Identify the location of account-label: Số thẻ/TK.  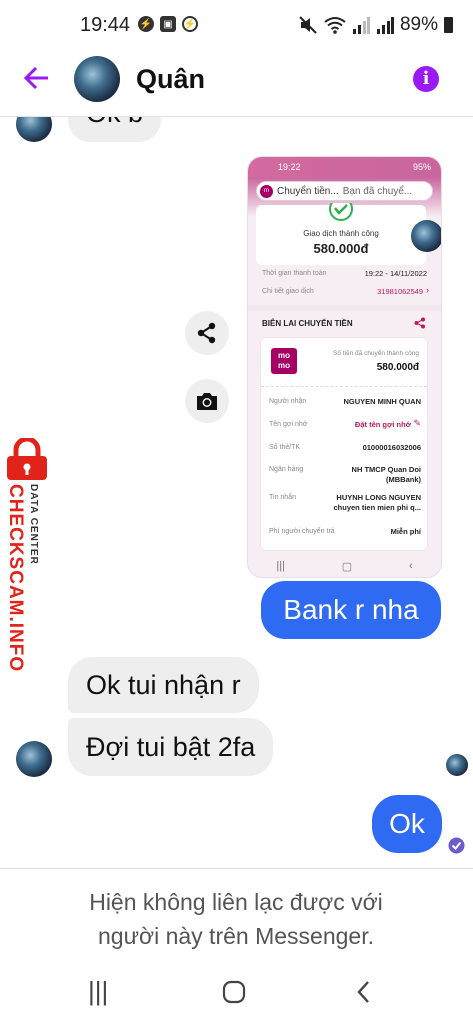
(285, 447).